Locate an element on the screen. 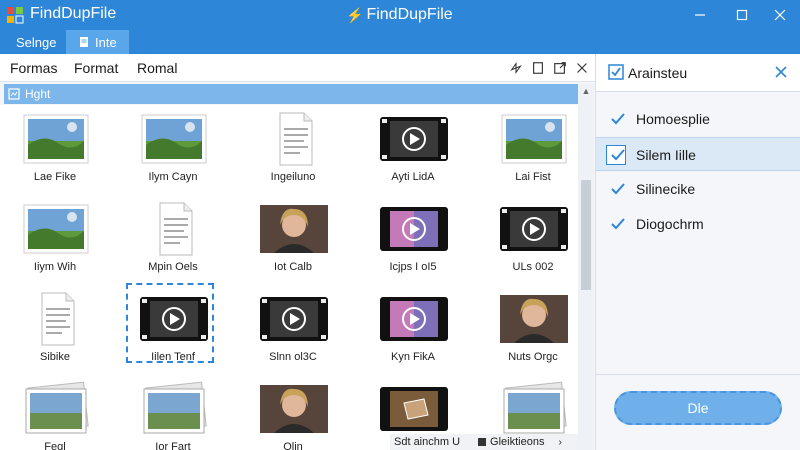 This screenshot has width=800, height=450. option-label: Diogochrm is located at coordinates (670, 224).